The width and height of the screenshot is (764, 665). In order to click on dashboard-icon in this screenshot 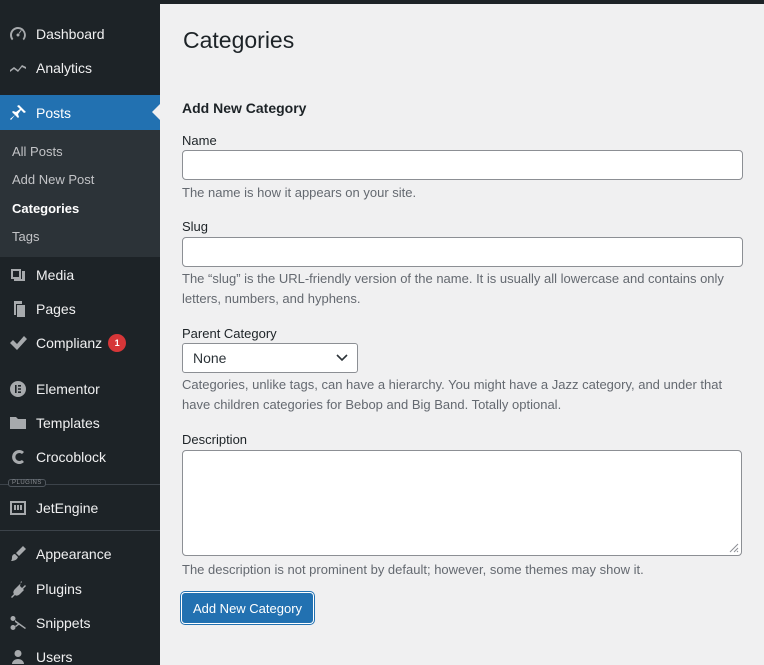, I will do `click(18, 34)`.